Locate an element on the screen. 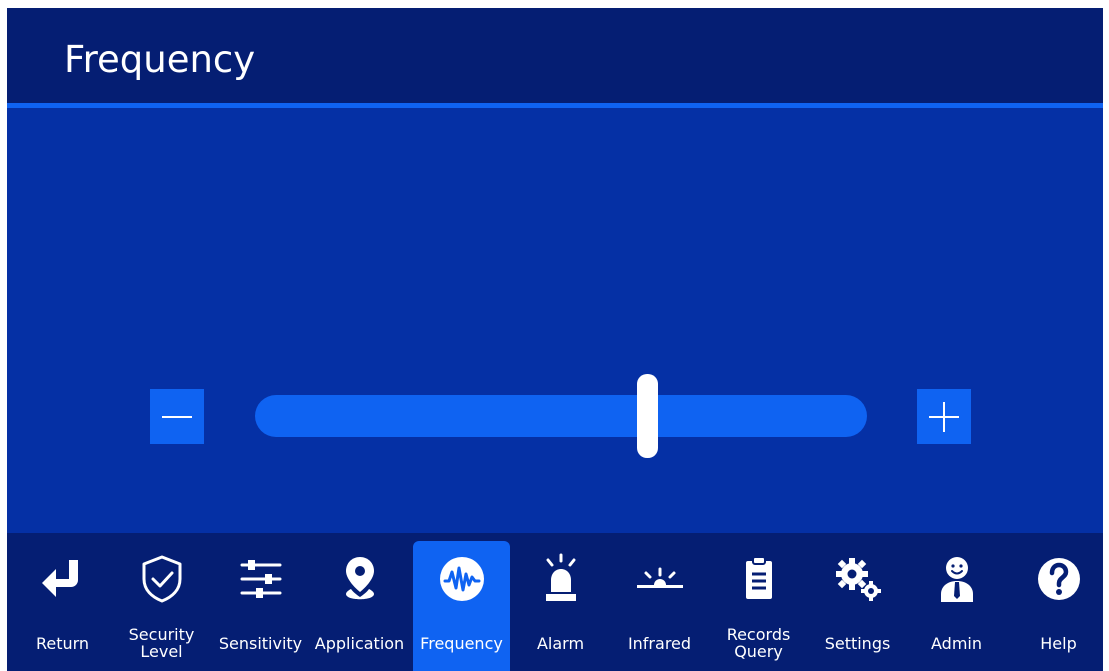 Image resolution: width=1109 pixels, height=671 pixels. nav-item-security-level: Security Level is located at coordinates (161, 606).